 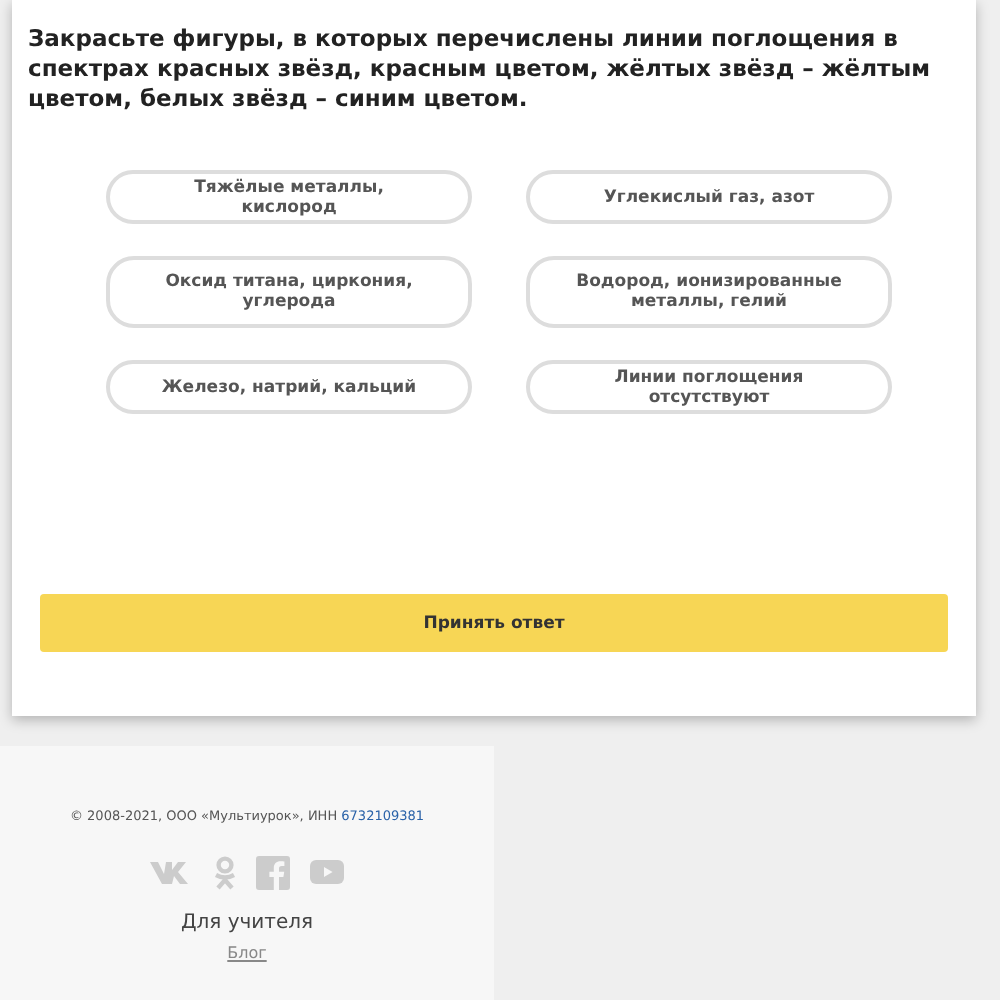 I want to click on answer-option: Водород, ионизированные металлы, гелий, so click(x=709, y=292).